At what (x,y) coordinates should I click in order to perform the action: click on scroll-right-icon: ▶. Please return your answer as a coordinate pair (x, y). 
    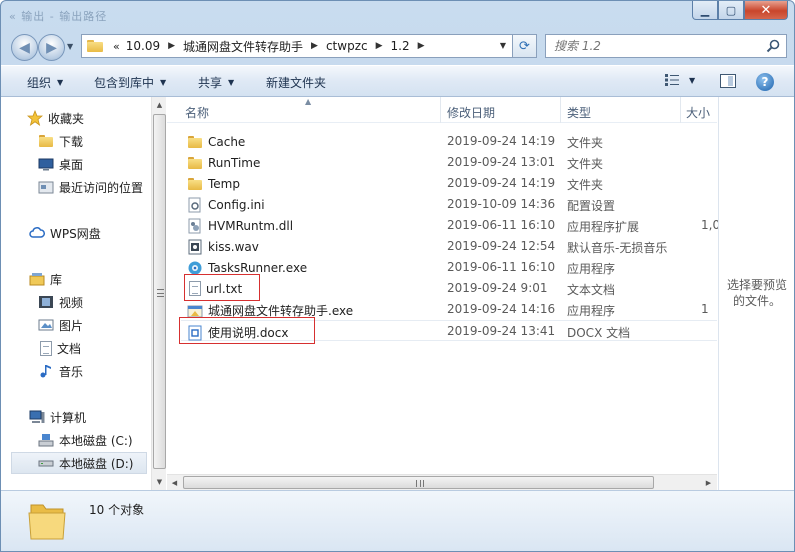
    Looking at the image, I should click on (708, 483).